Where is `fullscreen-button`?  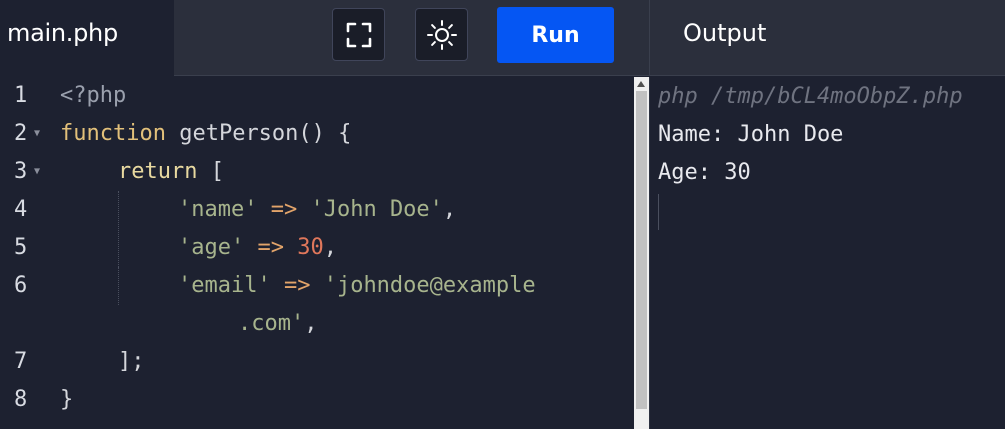
fullscreen-button is located at coordinates (358, 34).